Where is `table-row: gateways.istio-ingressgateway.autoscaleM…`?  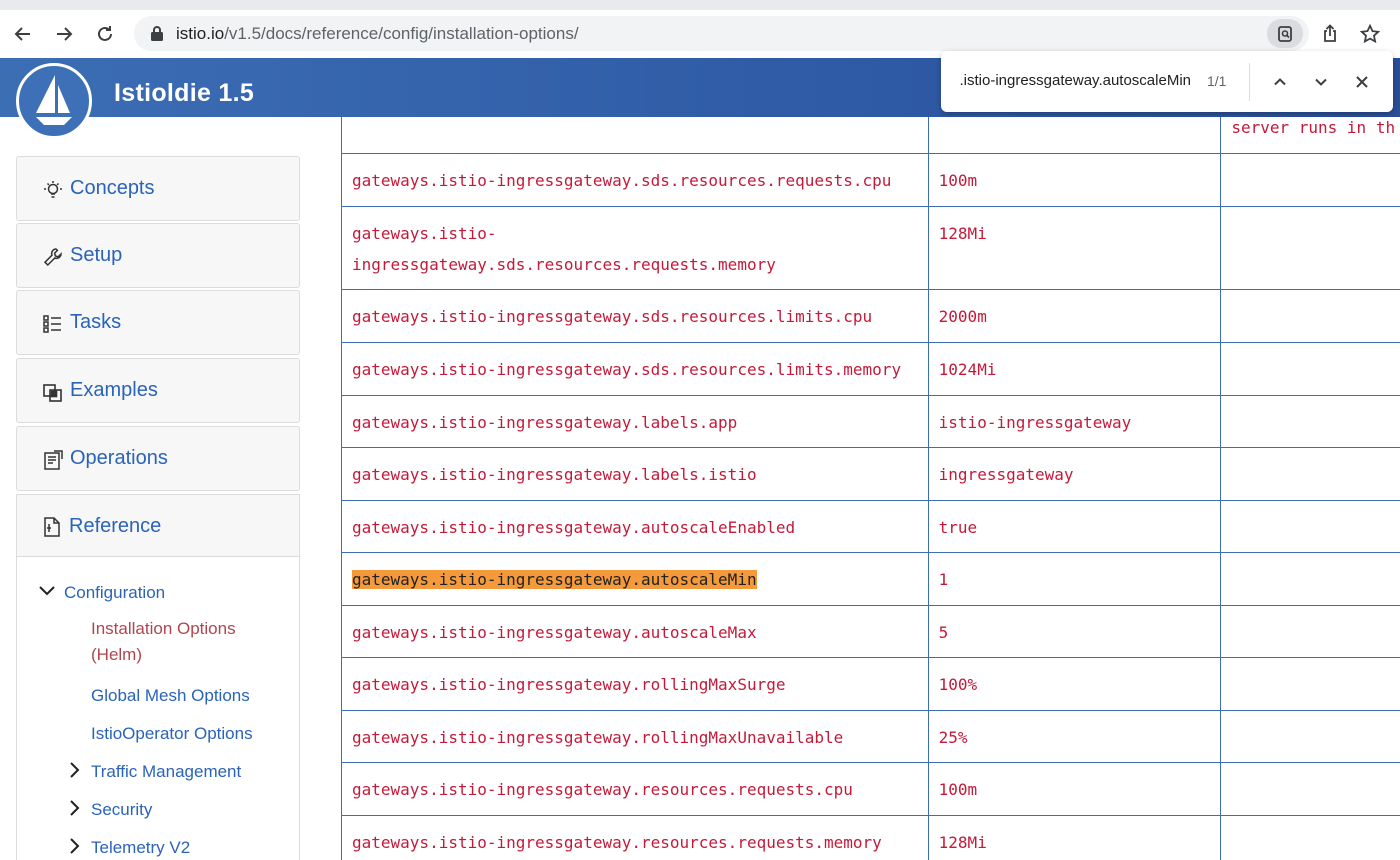
table-row: gateways.istio-ingressgateway.autoscaleM… is located at coordinates (870, 578).